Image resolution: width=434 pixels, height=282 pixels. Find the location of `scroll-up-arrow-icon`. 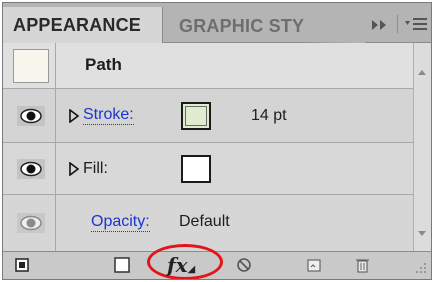

scroll-up-arrow-icon is located at coordinates (422, 69).